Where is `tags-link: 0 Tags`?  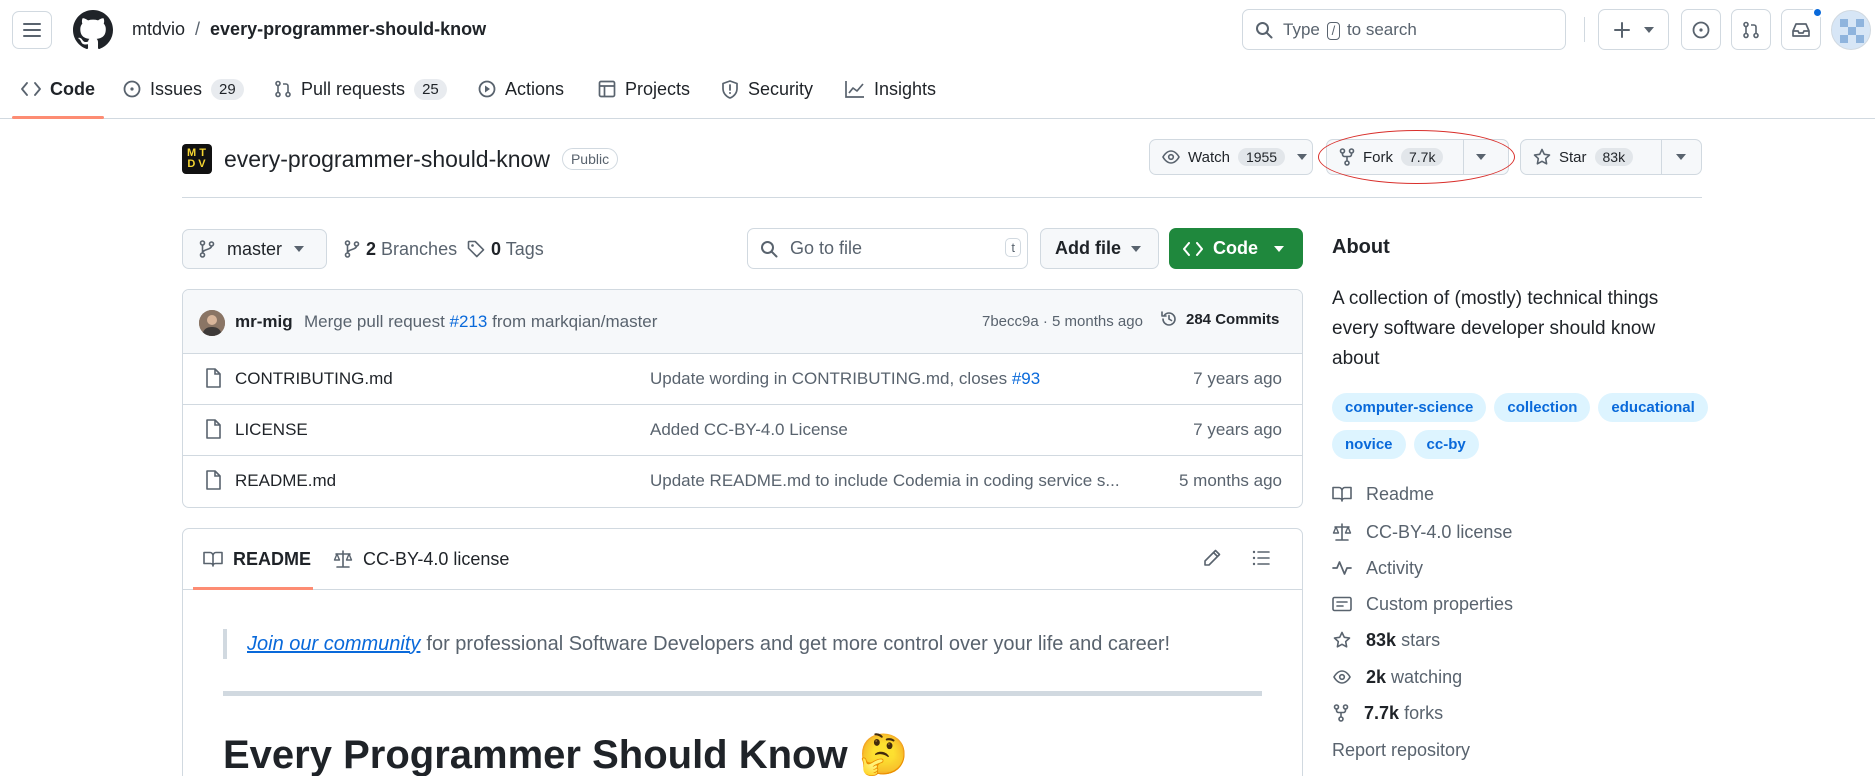
tags-link: 0 Tags is located at coordinates (505, 249).